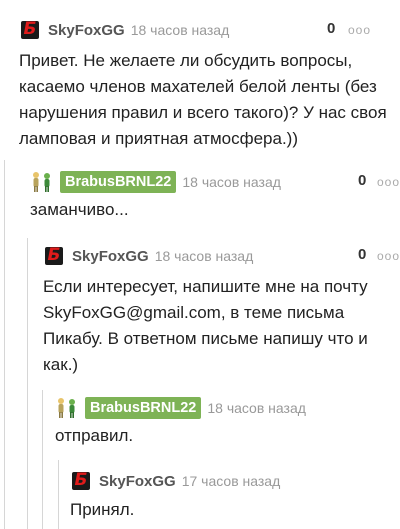 The width and height of the screenshot is (400, 529). I want to click on timestamp: 17 часов назад, so click(231, 481).